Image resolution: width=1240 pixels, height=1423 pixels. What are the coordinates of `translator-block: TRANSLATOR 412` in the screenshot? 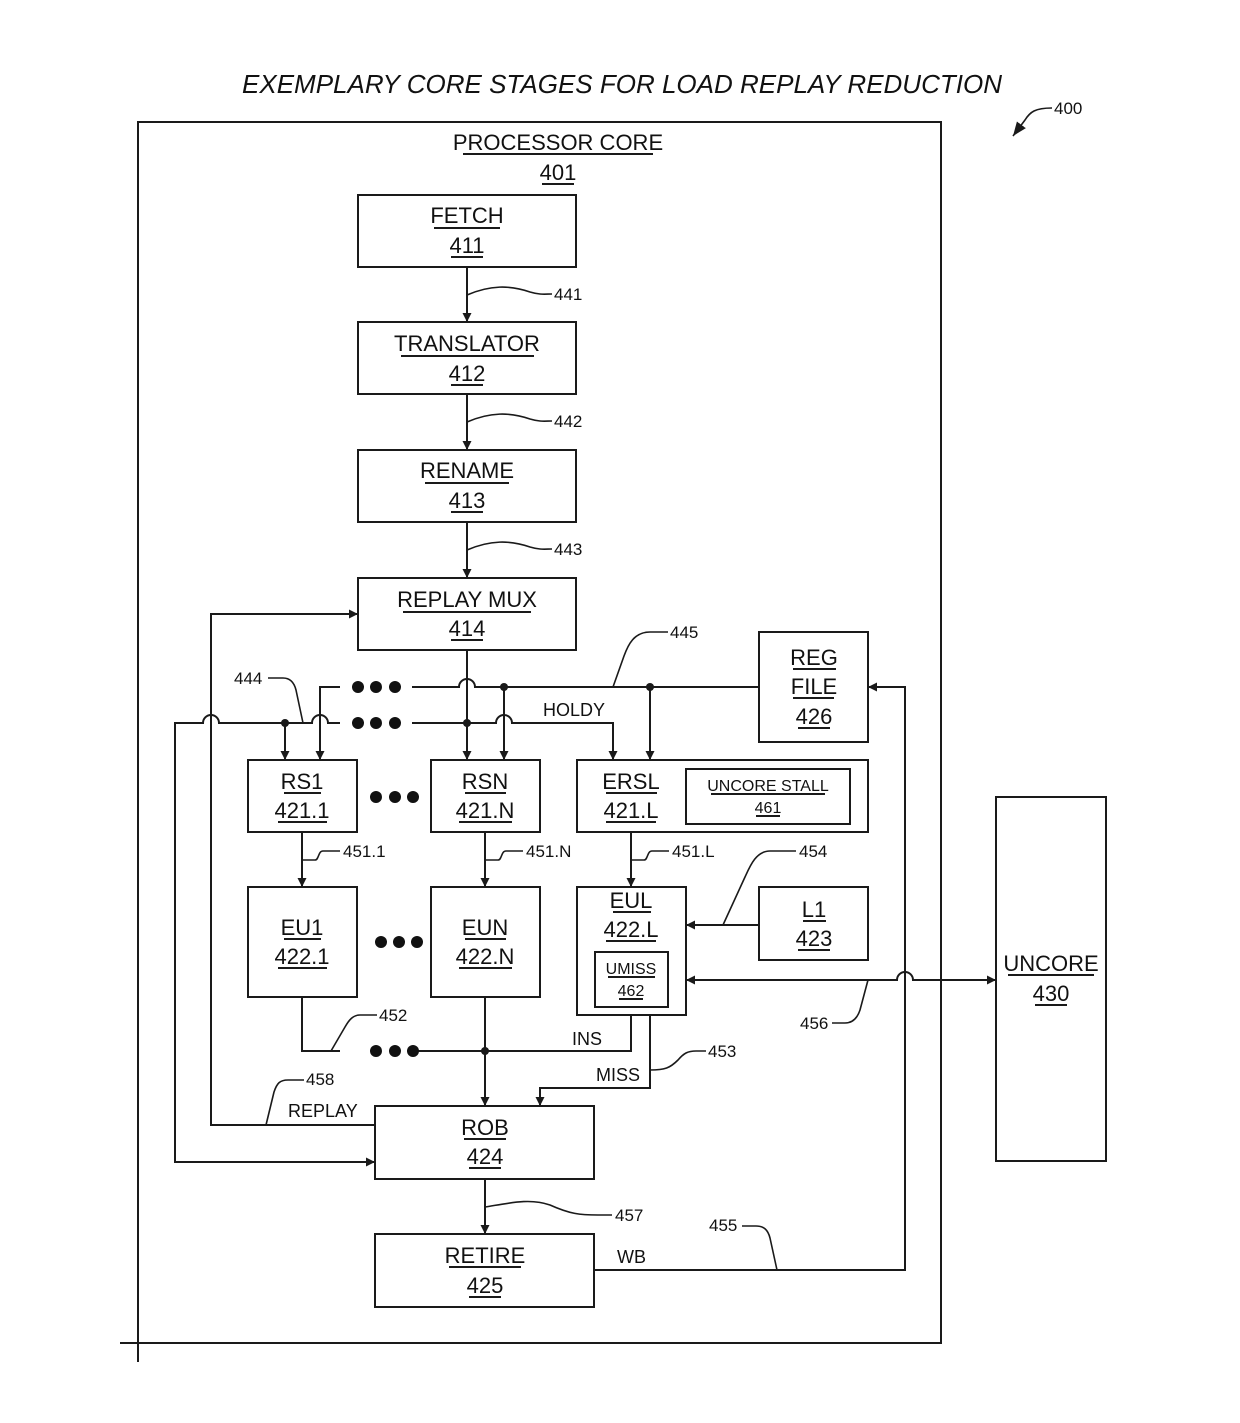 It's located at (467, 358).